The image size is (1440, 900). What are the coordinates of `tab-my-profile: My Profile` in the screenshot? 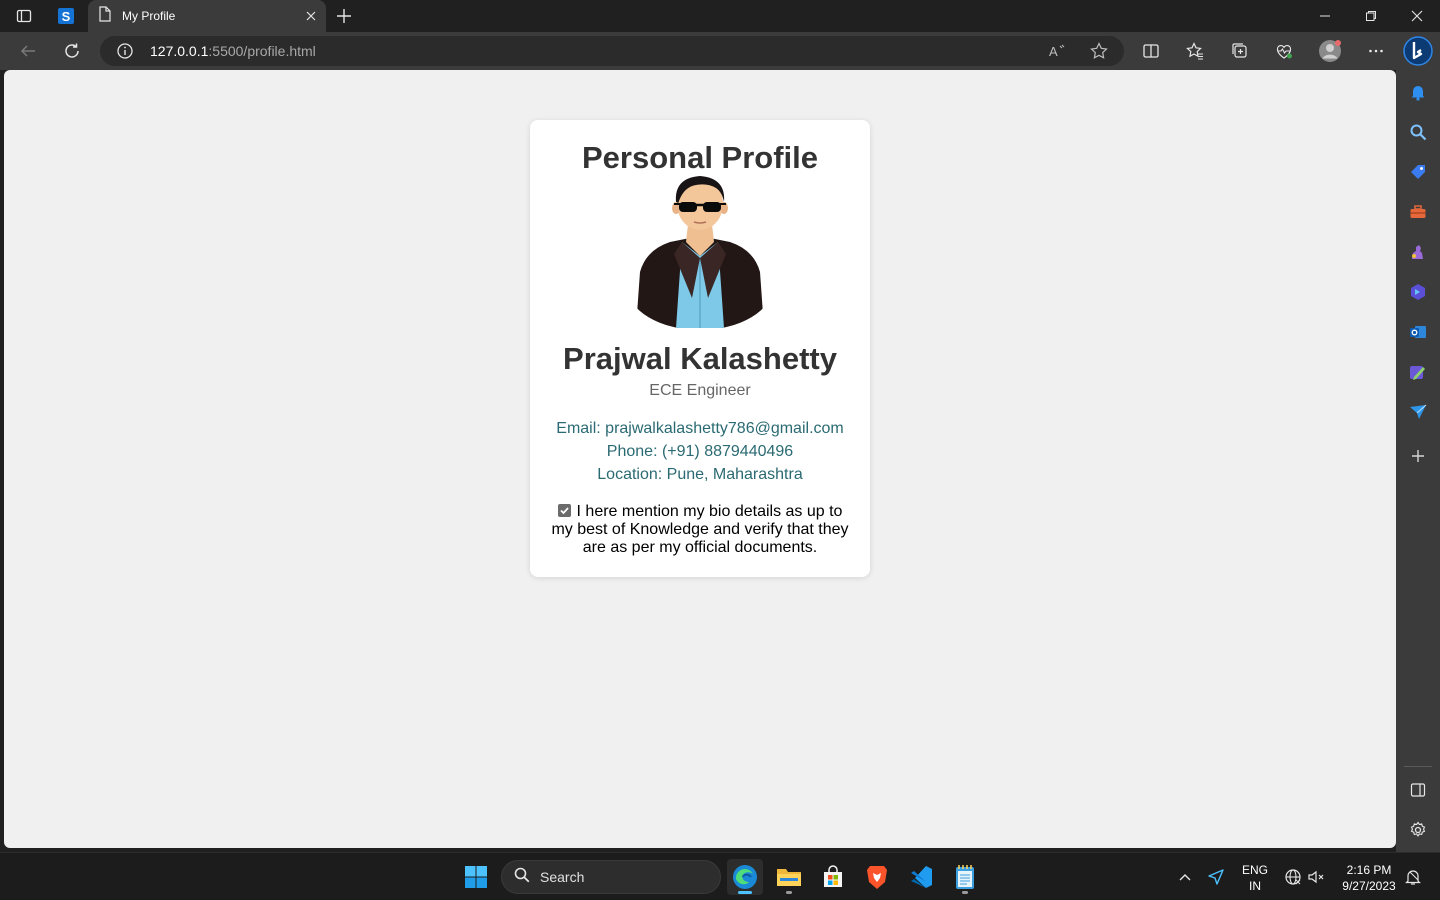 It's located at (207, 16).